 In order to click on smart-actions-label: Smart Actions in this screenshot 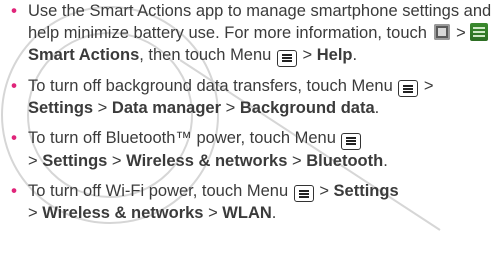, I will do `click(84, 55)`.